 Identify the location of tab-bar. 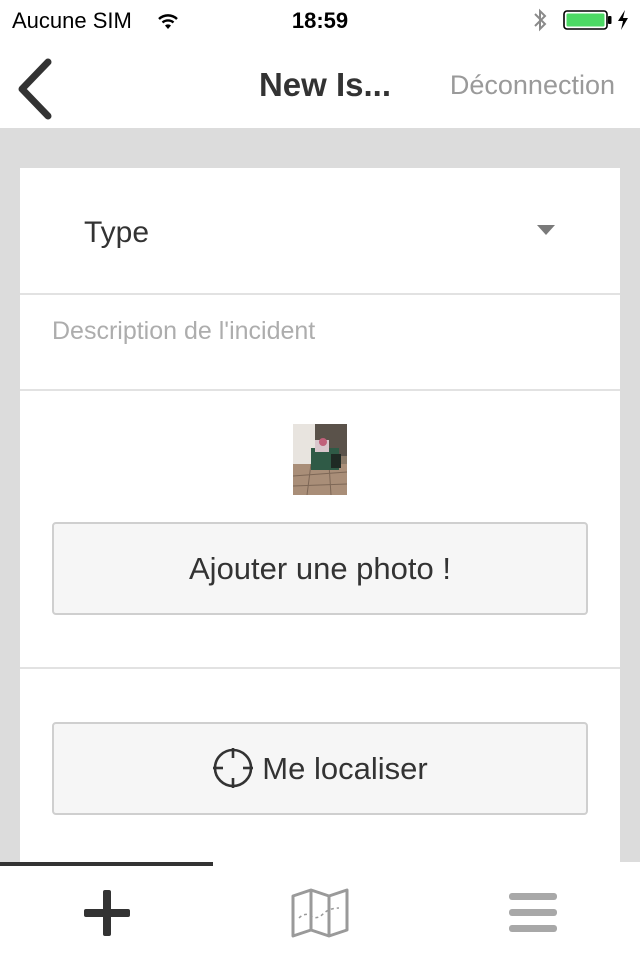
(320, 911).